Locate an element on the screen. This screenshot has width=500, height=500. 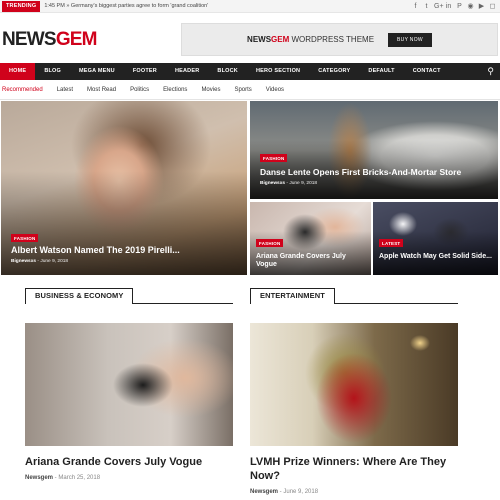
nav-item-contact: CONTACT is located at coordinates (427, 71).